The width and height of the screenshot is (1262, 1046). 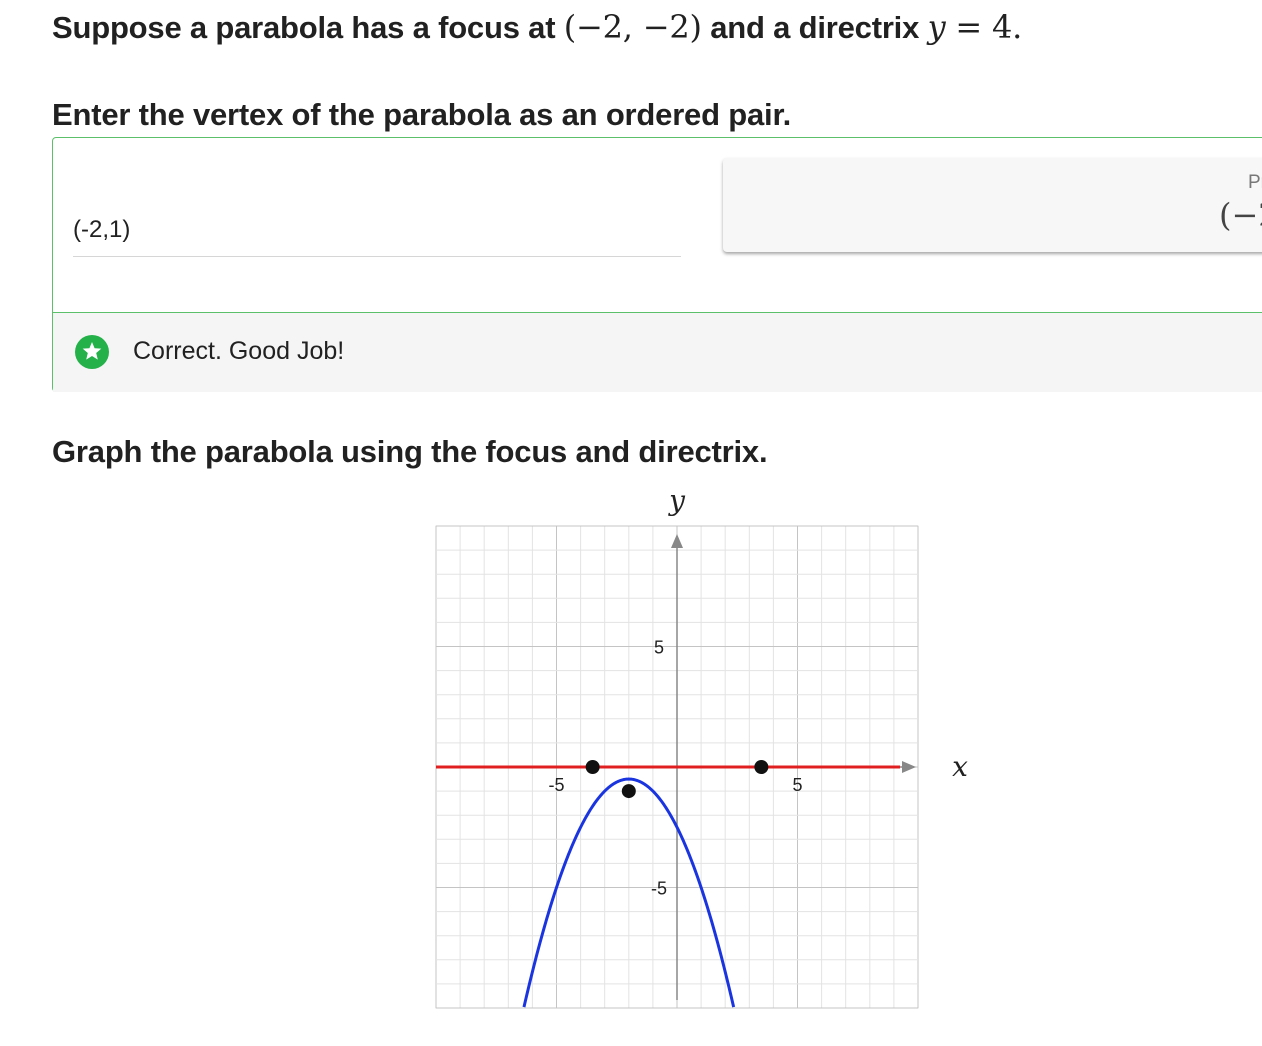 What do you see at coordinates (797, 785) in the screenshot?
I see `x-tick-label: 5` at bounding box center [797, 785].